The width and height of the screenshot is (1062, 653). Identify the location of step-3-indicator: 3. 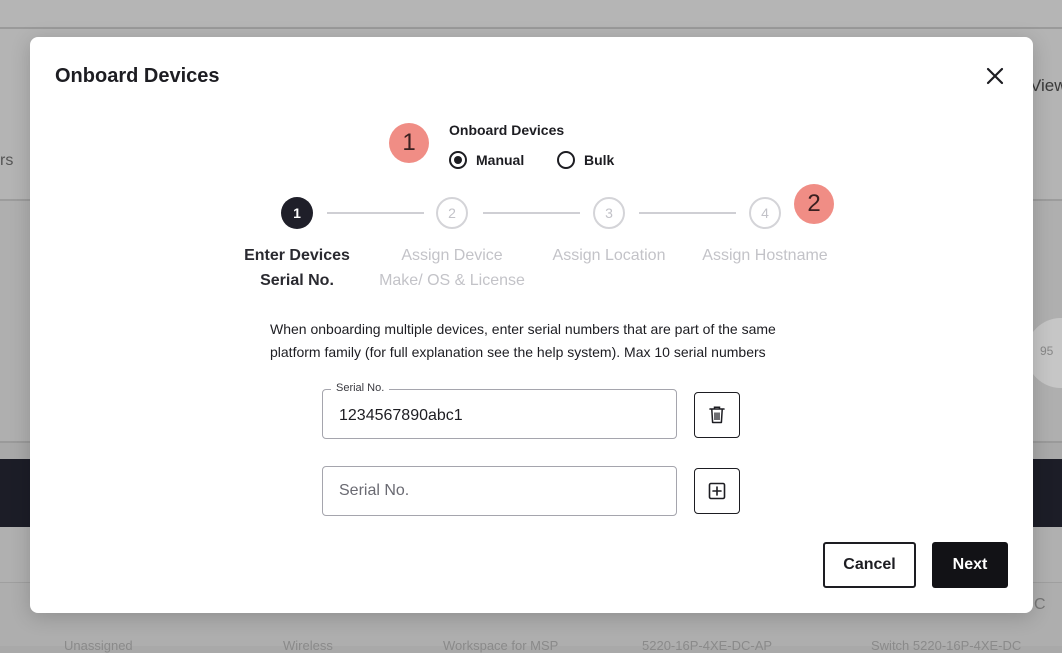
(609, 213).